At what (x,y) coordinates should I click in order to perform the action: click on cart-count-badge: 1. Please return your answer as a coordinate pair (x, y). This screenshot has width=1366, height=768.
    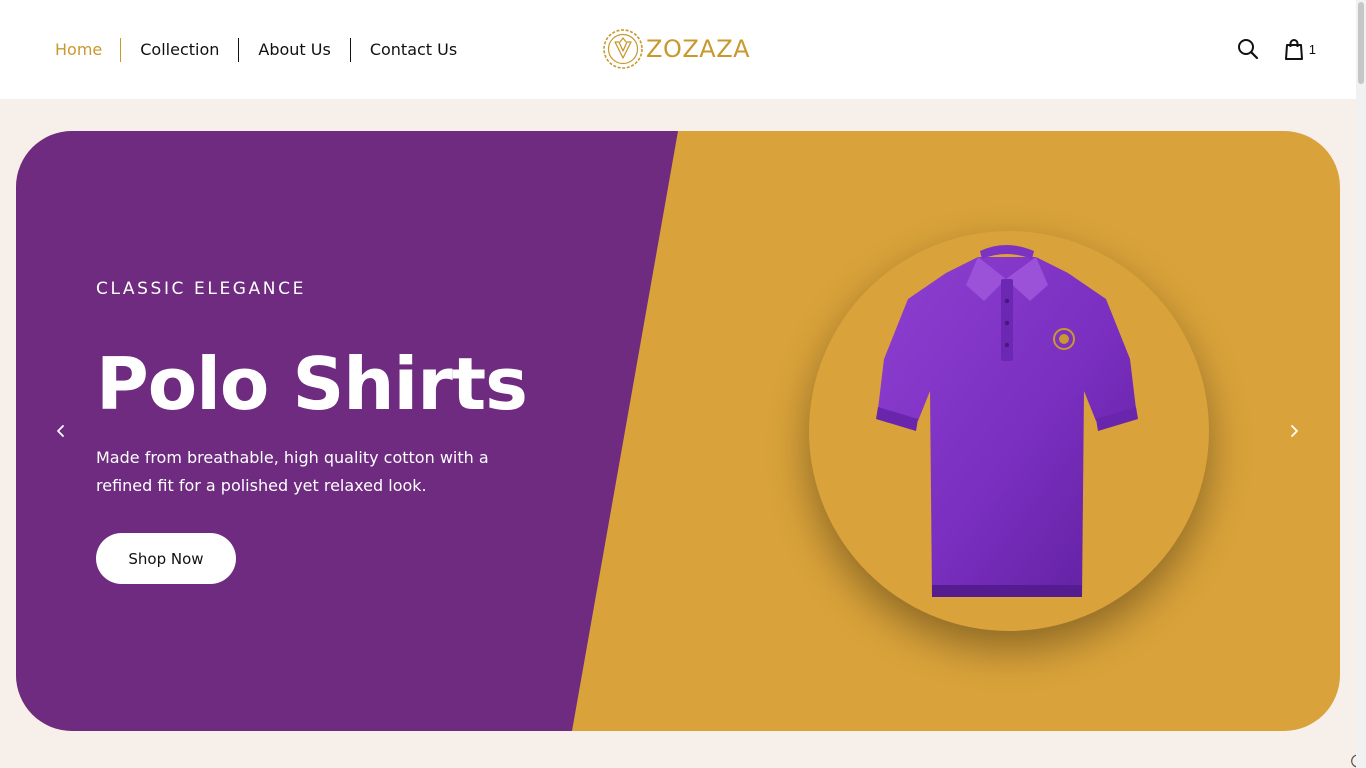
    Looking at the image, I should click on (1312, 49).